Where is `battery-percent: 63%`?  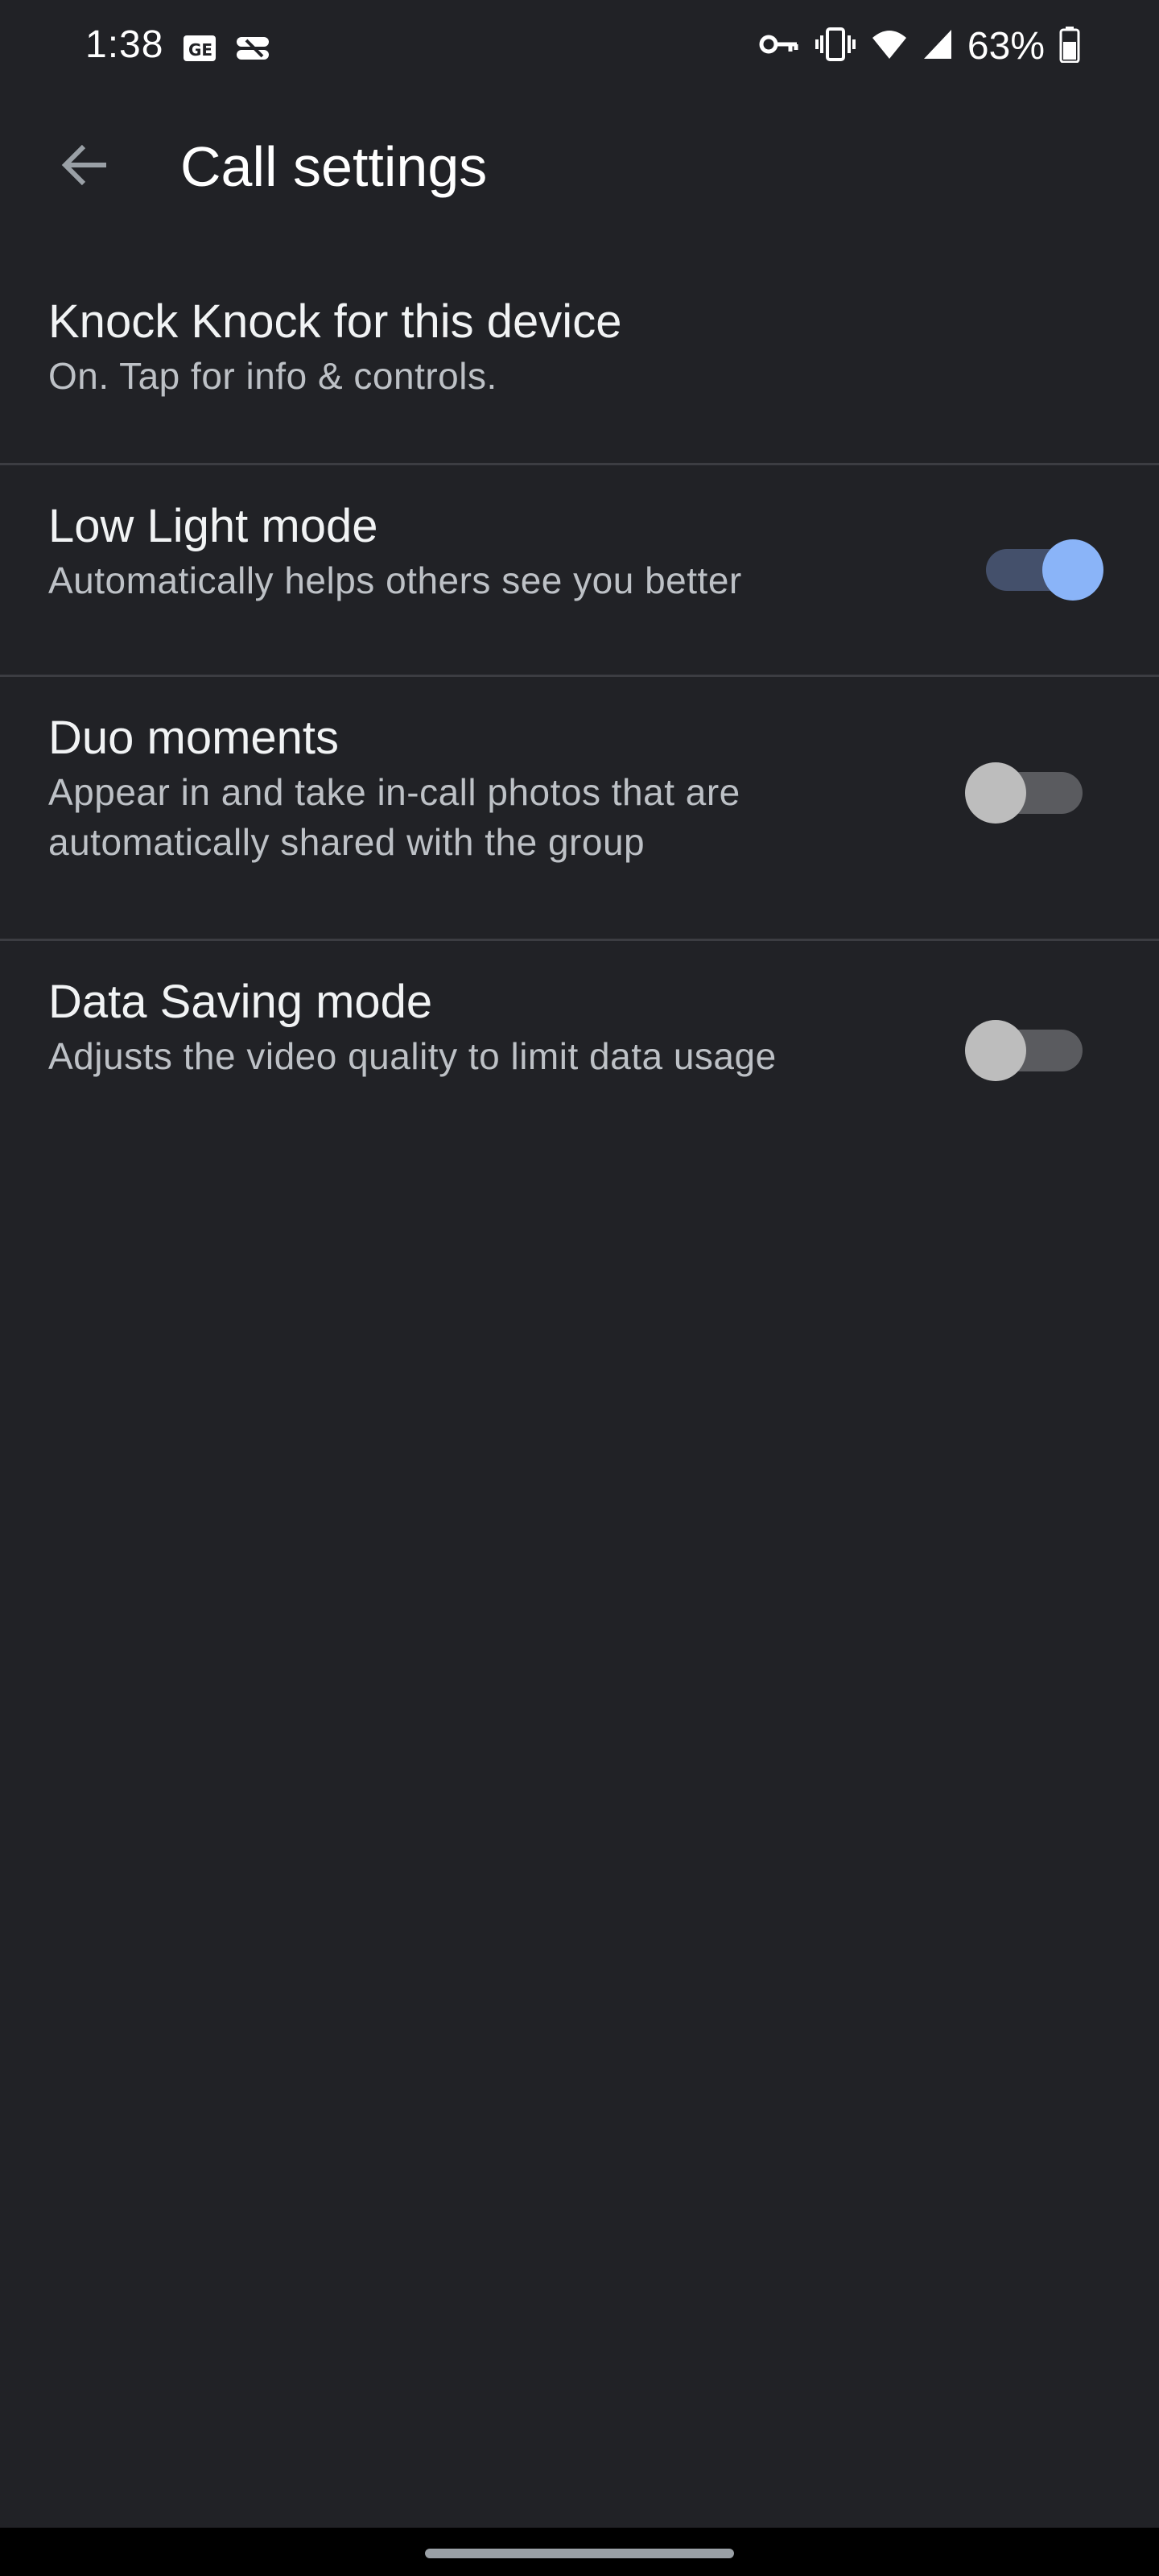
battery-percent: 63% is located at coordinates (1006, 46).